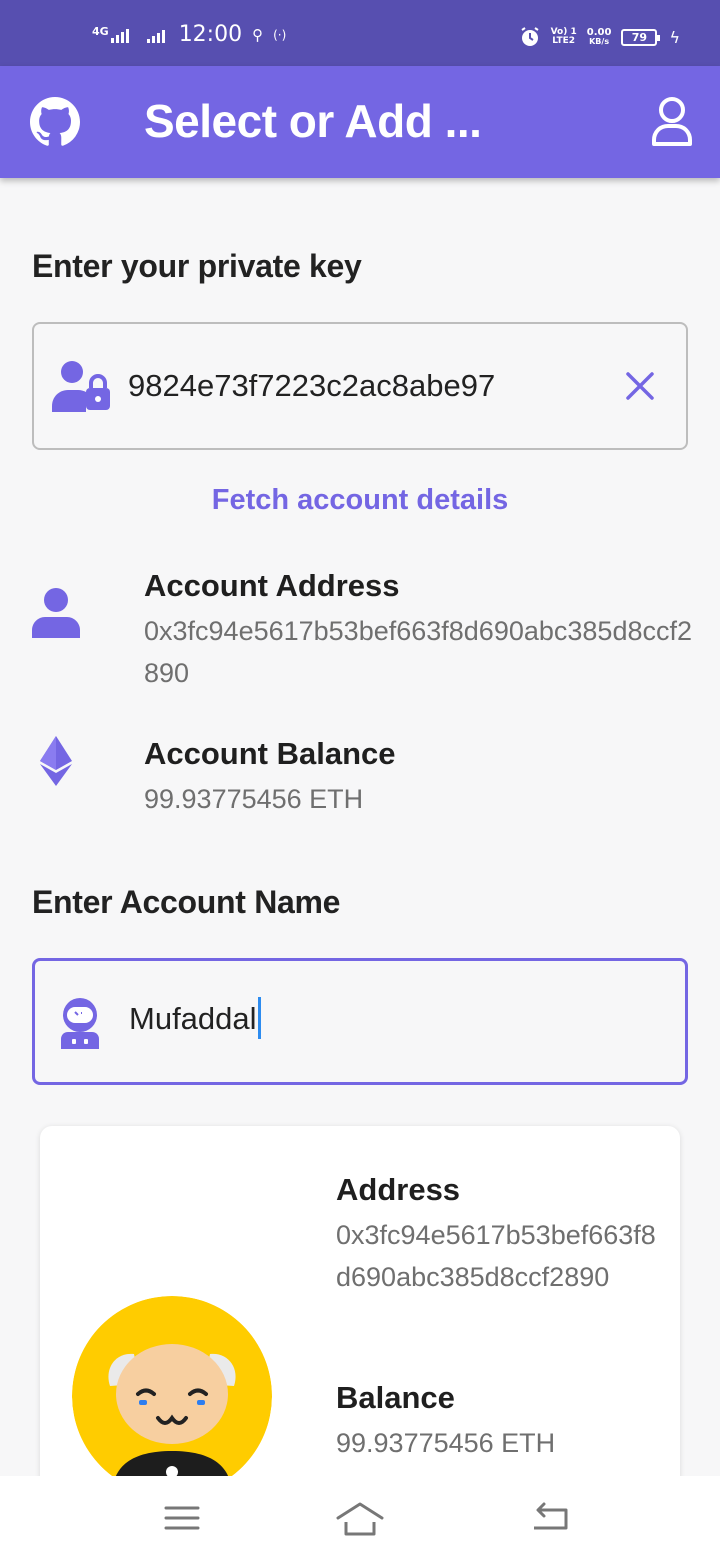 This screenshot has width=720, height=1560. I want to click on card-balance-value: 99.93775456 ETH, so click(446, 1443).